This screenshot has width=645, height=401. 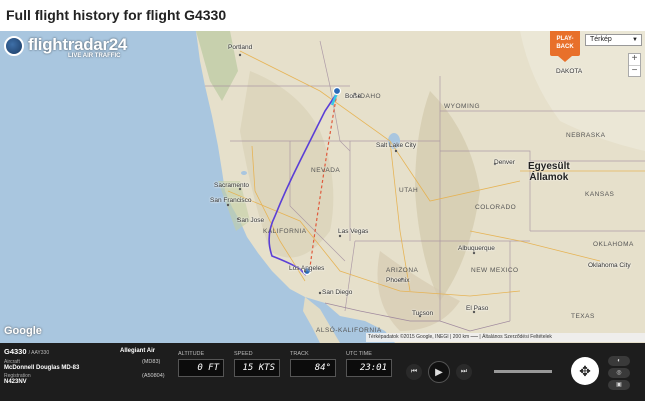 What do you see at coordinates (565, 59) in the screenshot?
I see `playback-pointer` at bounding box center [565, 59].